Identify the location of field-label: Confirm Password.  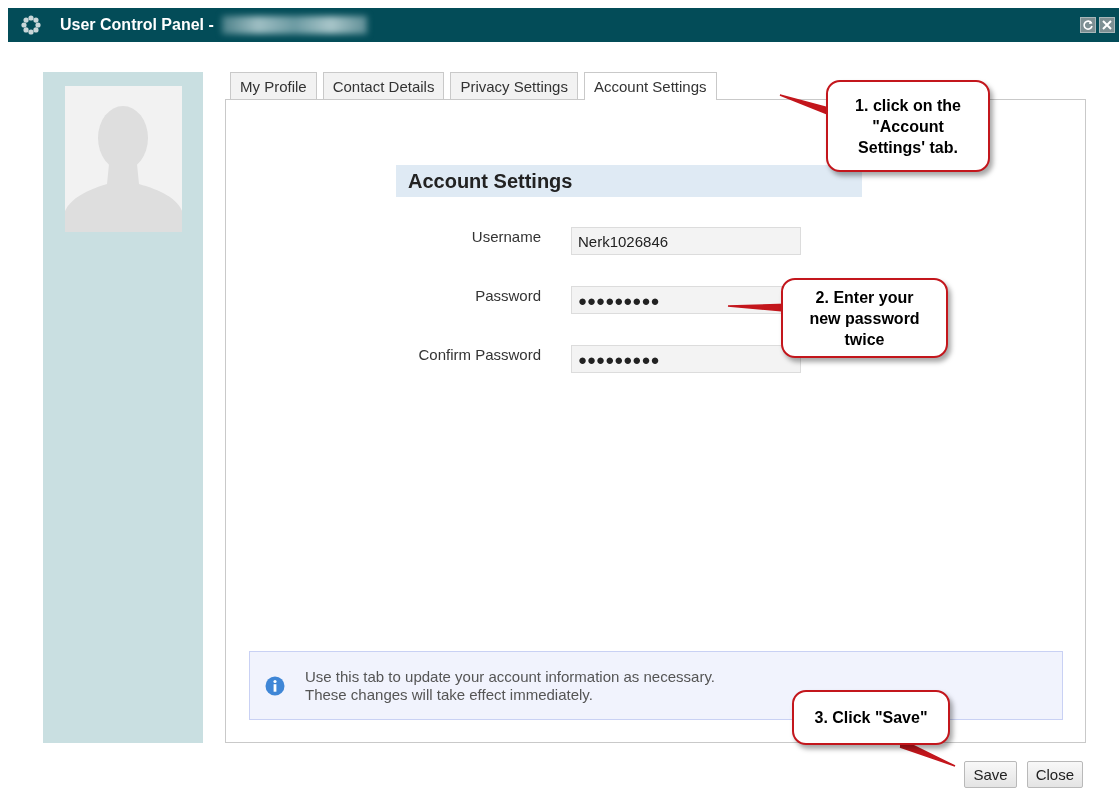
(479, 354).